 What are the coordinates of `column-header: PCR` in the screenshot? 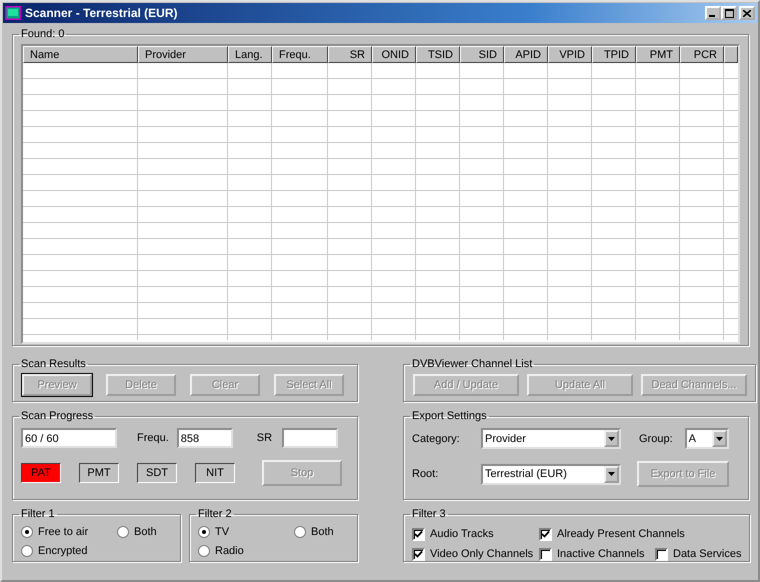 It's located at (702, 54).